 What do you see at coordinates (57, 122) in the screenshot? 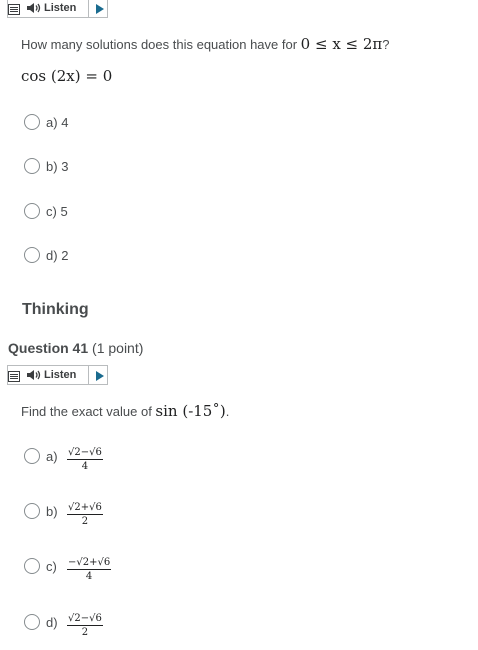
I see `option-label: a) 4` at bounding box center [57, 122].